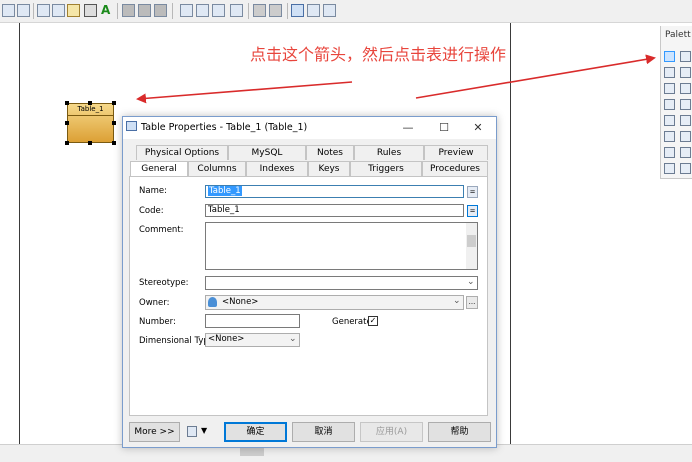 This screenshot has width=692, height=462. Describe the element at coordinates (386, 168) in the screenshot. I see `tab-triggers: Triggers` at that location.